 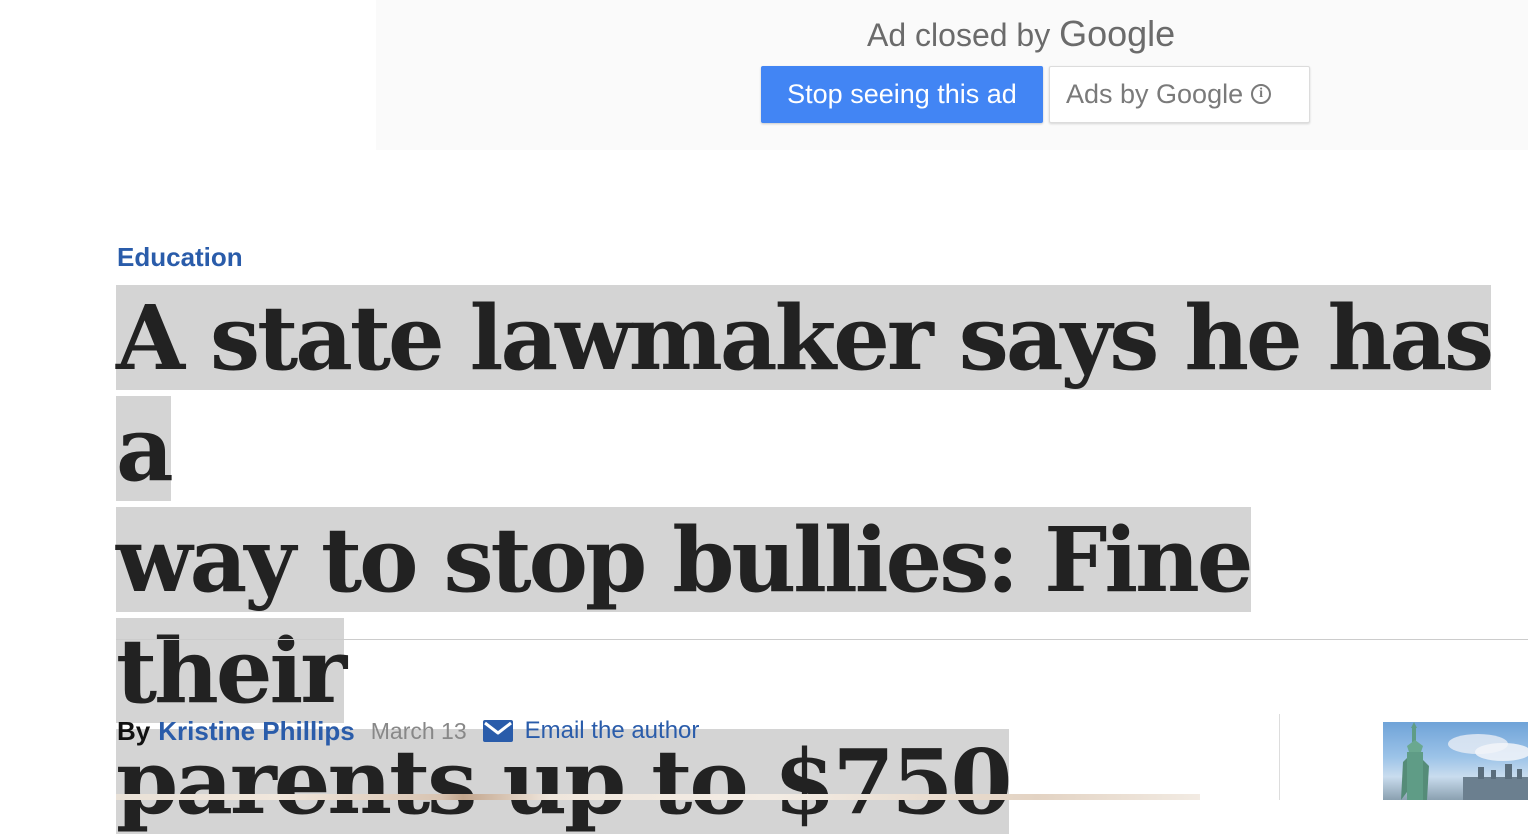 What do you see at coordinates (180, 257) in the screenshot?
I see `section-kicker-link: Education` at bounding box center [180, 257].